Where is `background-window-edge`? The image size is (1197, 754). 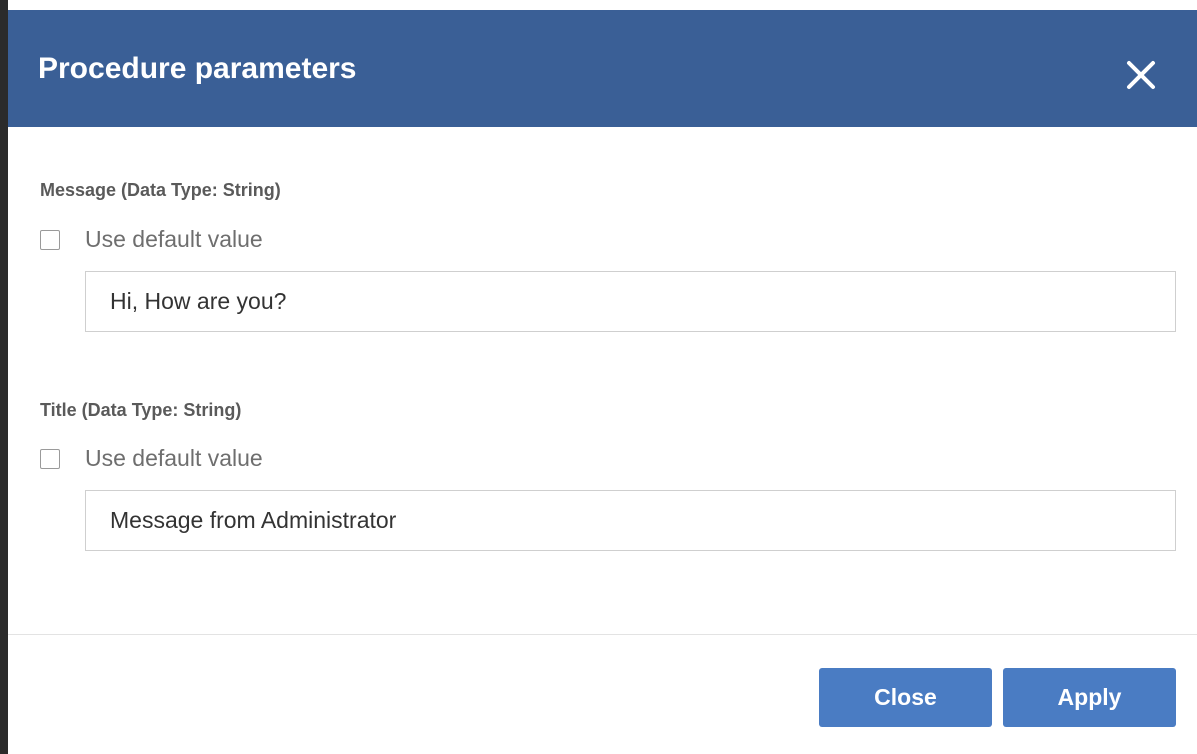
background-window-edge is located at coordinates (4, 377).